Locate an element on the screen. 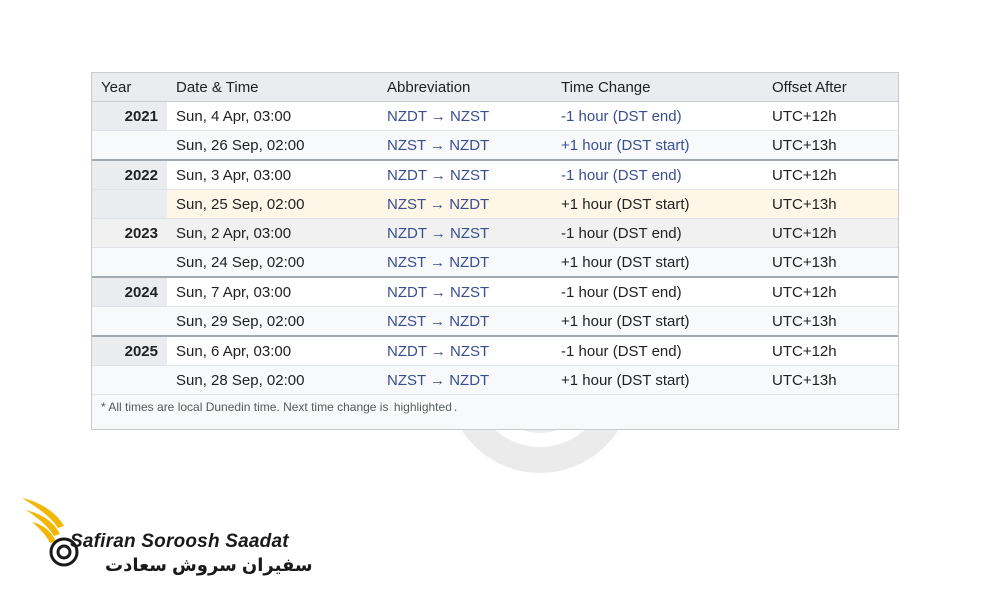 The width and height of the screenshot is (1000, 600). year-cell: 2025 is located at coordinates (129, 350).